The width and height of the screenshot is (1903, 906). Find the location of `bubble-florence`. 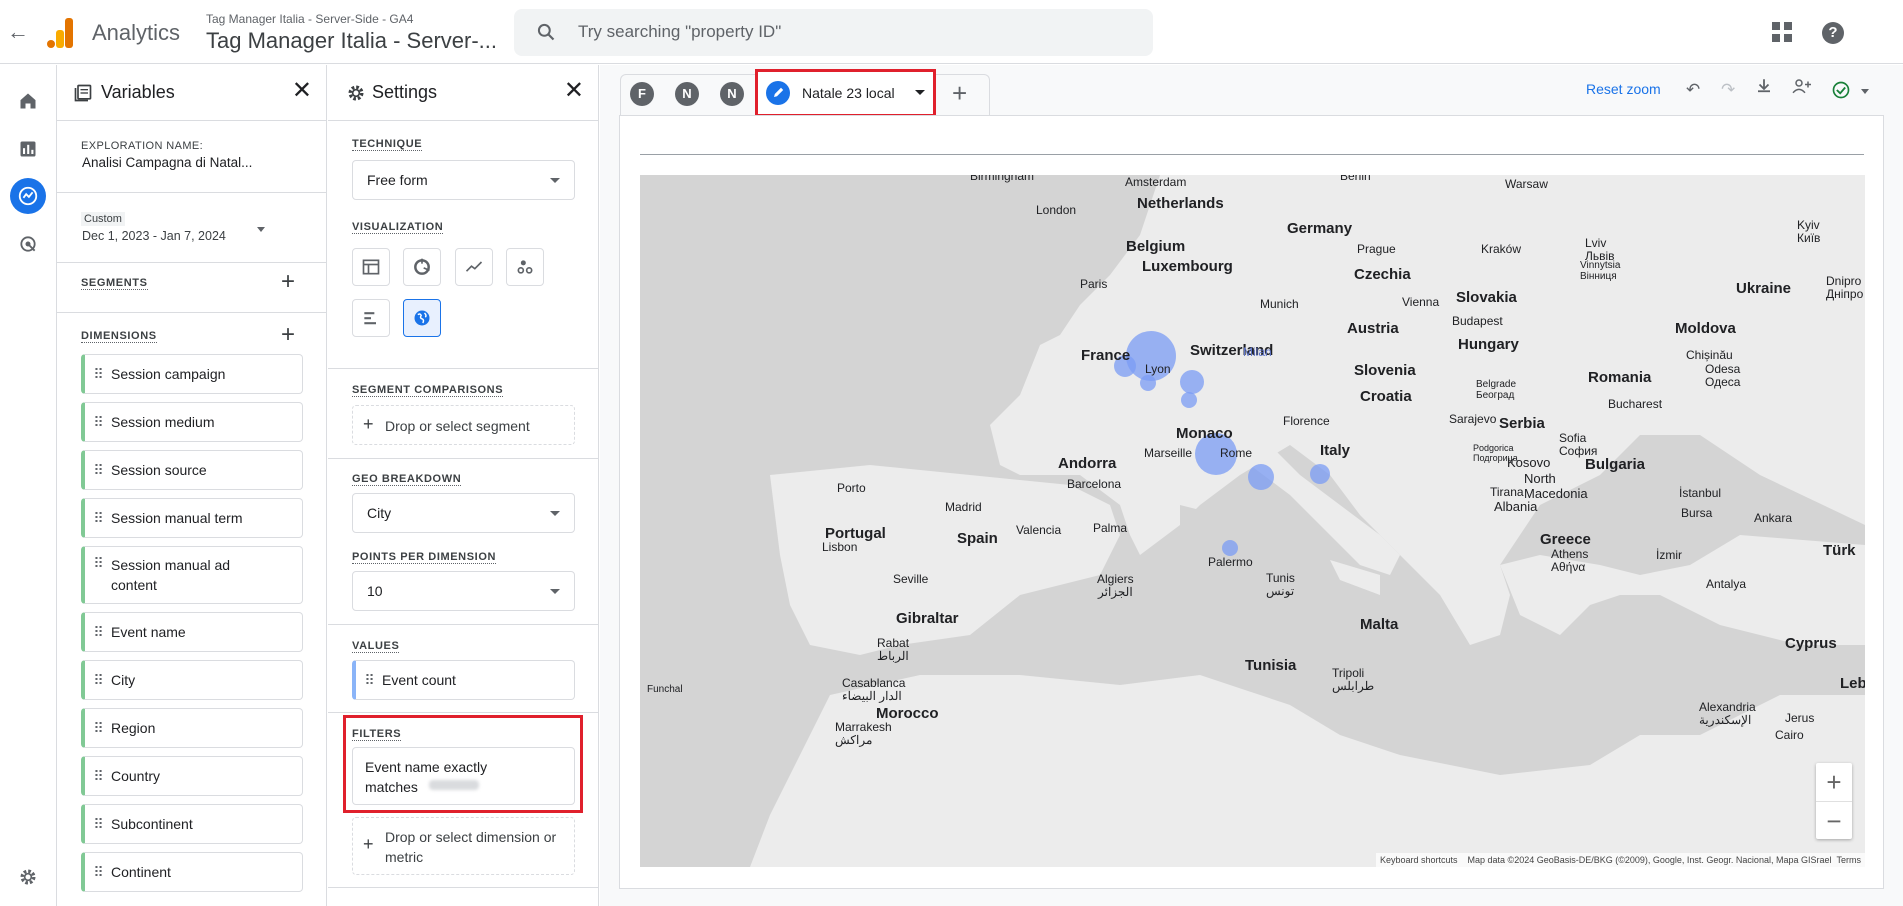

bubble-florence is located at coordinates (1192, 382).